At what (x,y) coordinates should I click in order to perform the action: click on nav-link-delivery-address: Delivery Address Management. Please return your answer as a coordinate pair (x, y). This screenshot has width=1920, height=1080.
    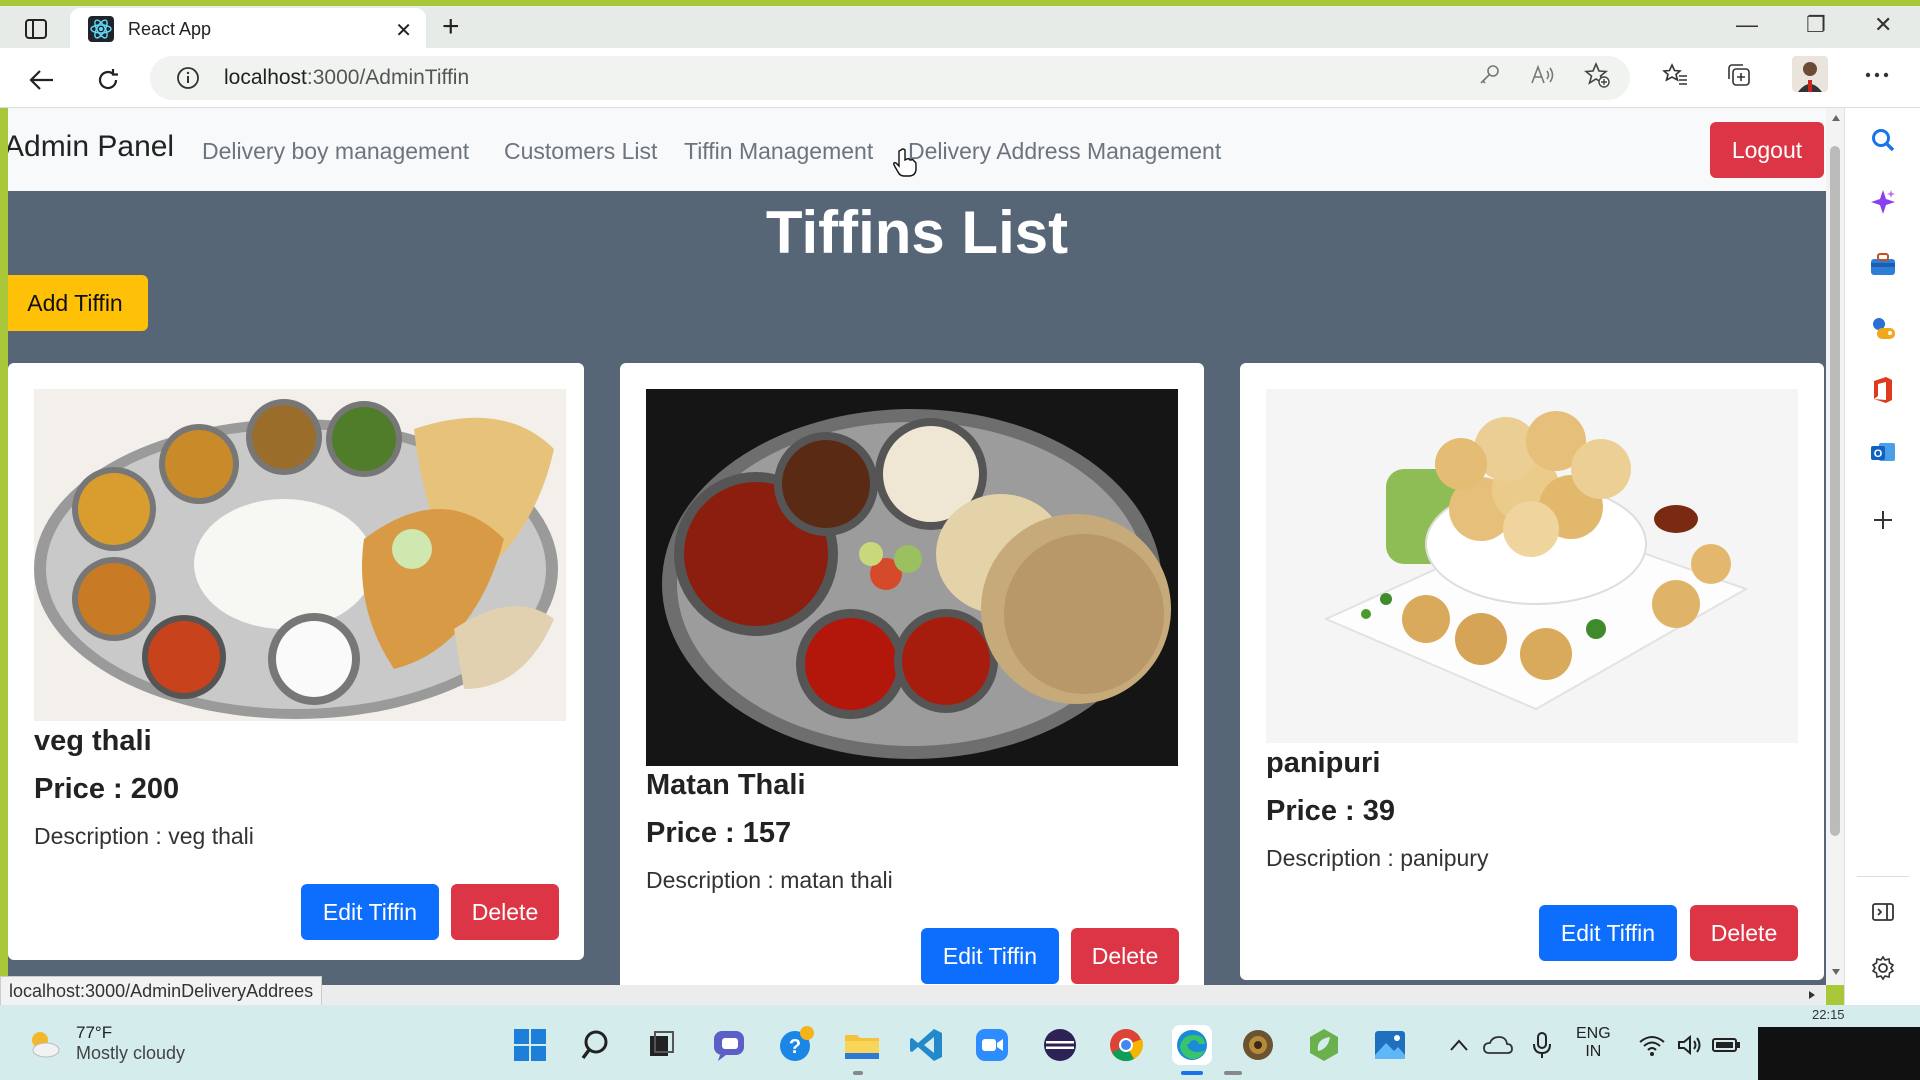
    Looking at the image, I should click on (1064, 151).